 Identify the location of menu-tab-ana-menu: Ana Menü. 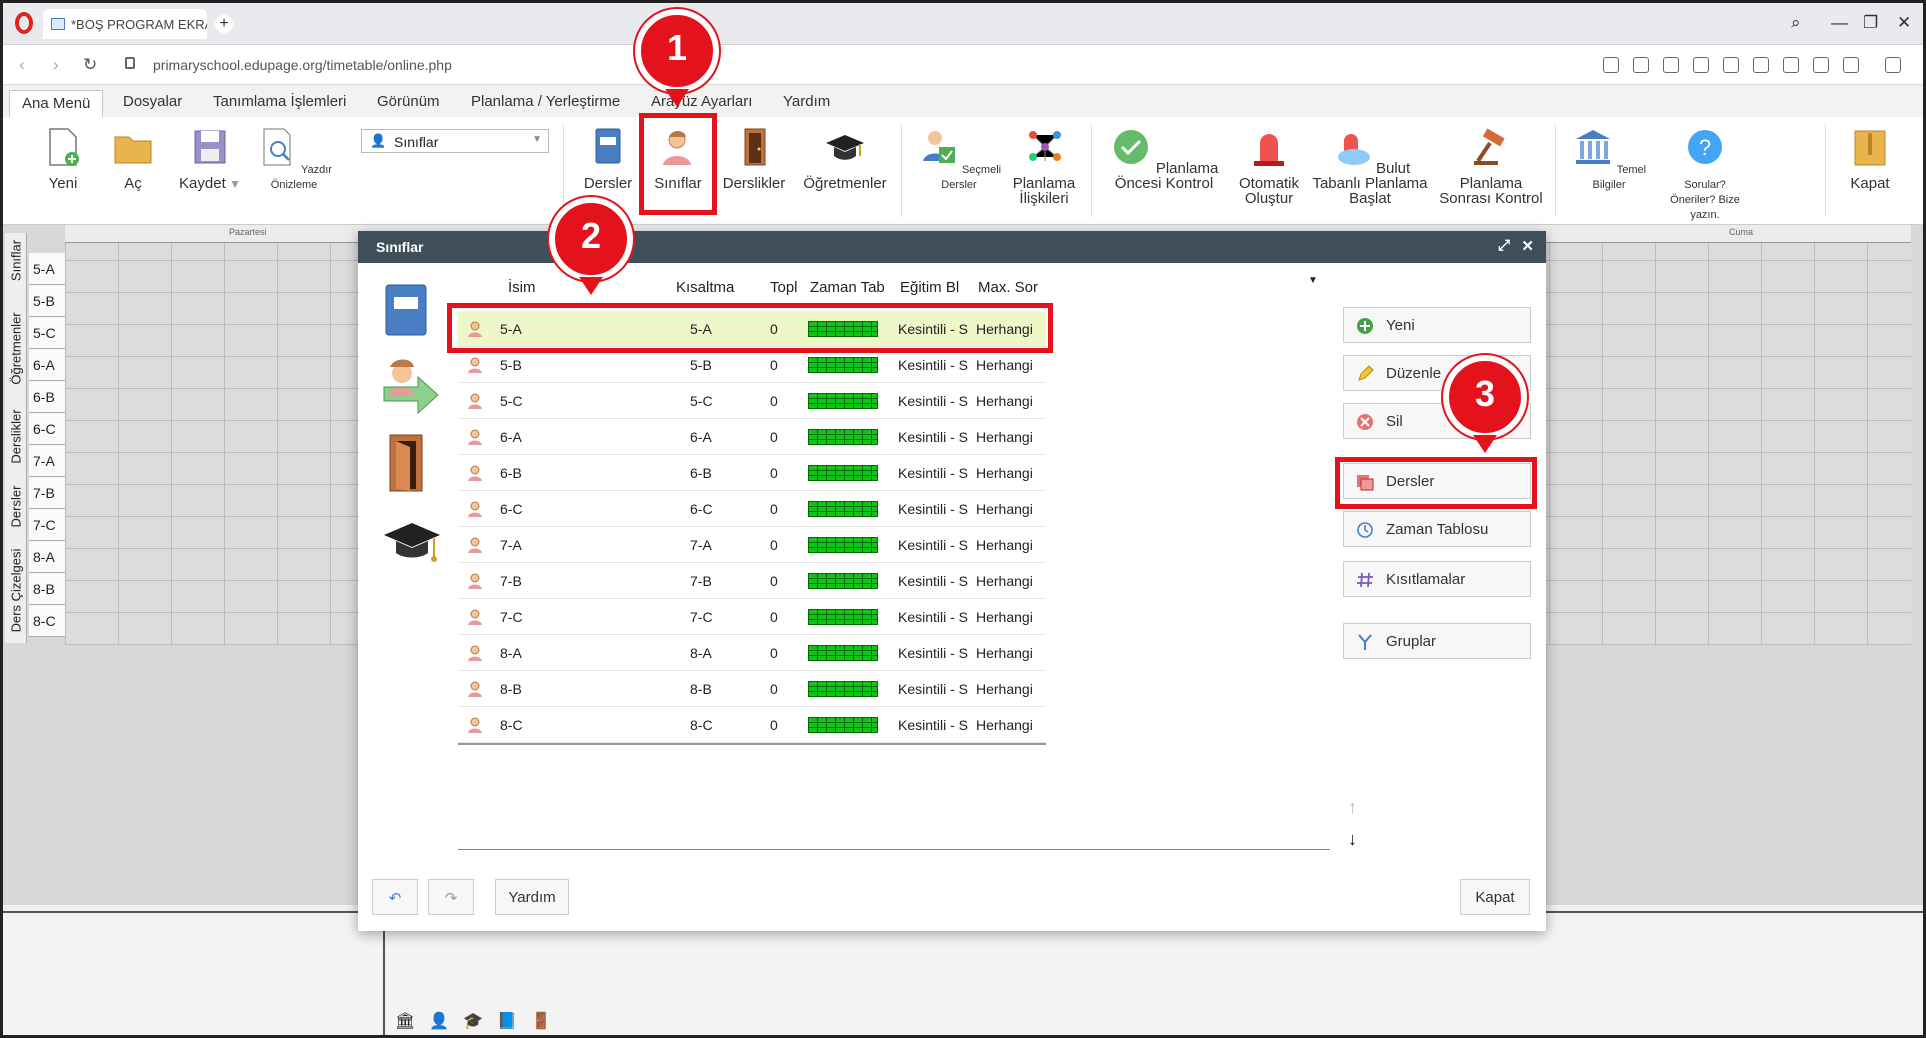
(56, 104).